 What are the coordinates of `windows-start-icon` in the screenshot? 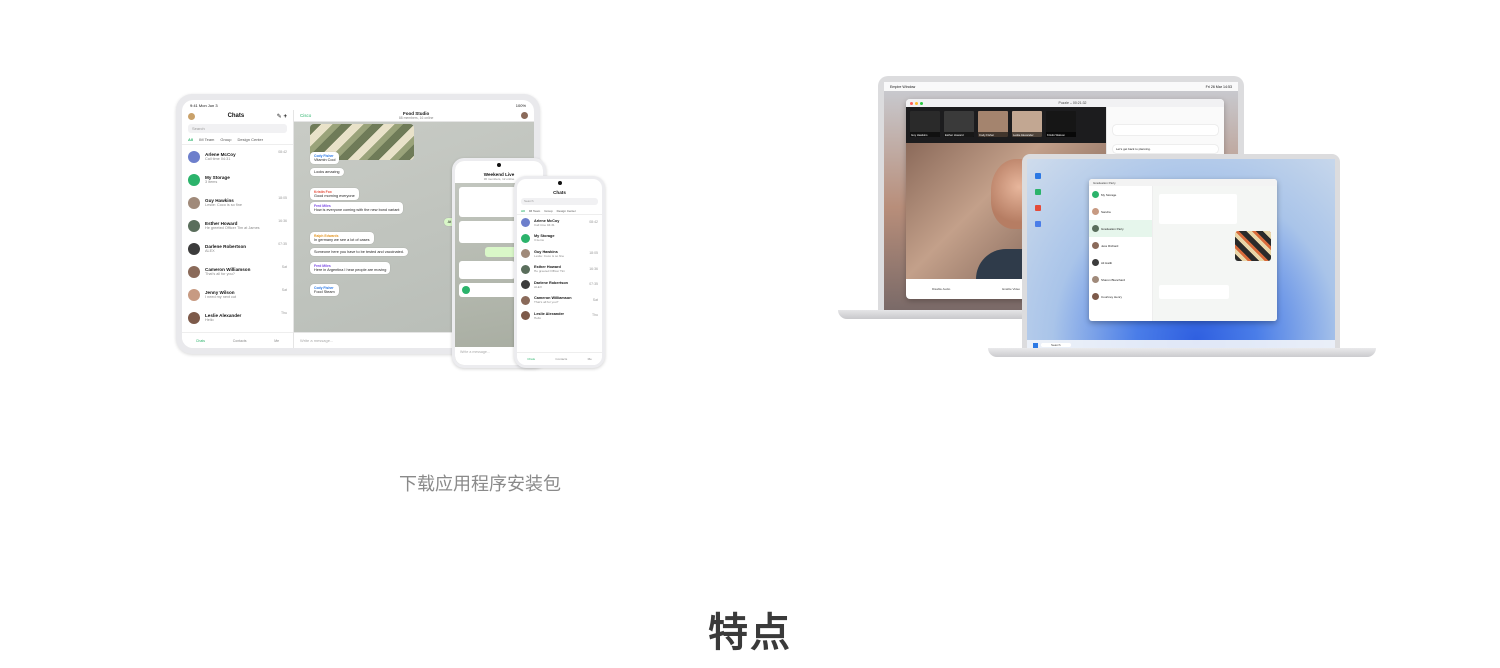 It's located at (1035, 345).